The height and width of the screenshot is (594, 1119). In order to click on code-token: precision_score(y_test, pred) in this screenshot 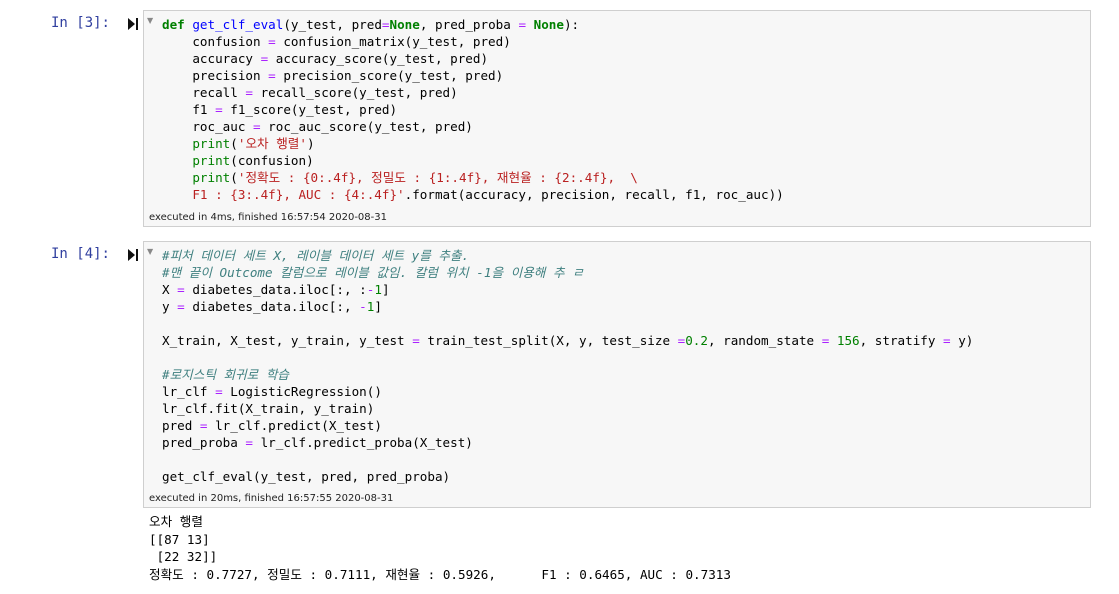, I will do `click(389, 75)`.